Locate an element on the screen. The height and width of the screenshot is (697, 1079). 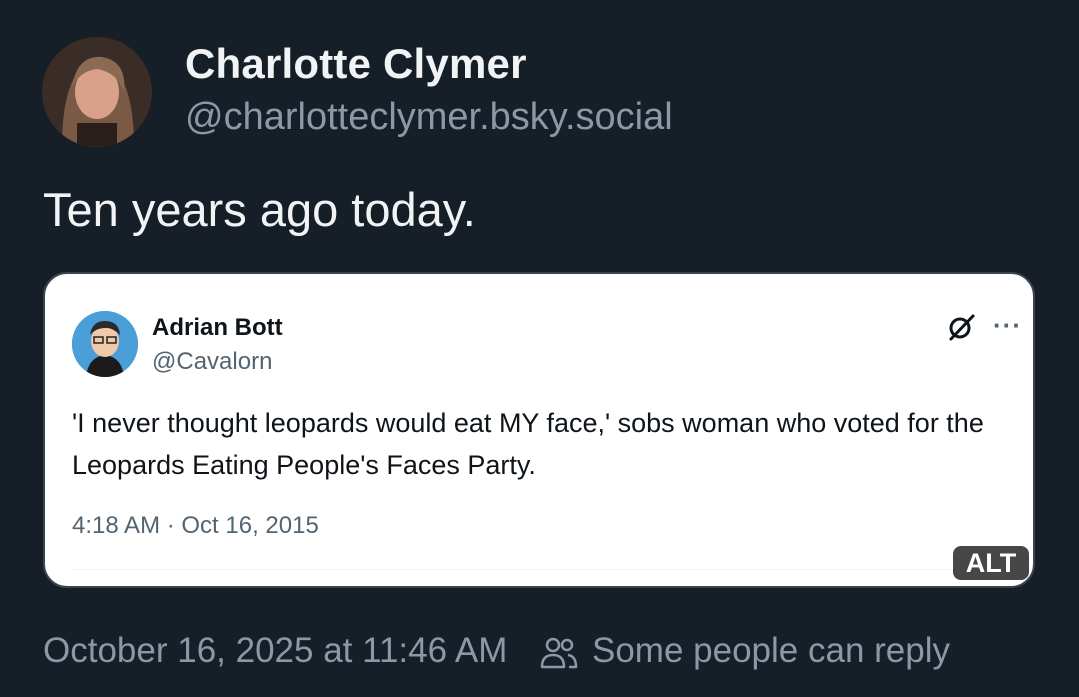
embed-author-name: Adrian Bott is located at coordinates (217, 327).